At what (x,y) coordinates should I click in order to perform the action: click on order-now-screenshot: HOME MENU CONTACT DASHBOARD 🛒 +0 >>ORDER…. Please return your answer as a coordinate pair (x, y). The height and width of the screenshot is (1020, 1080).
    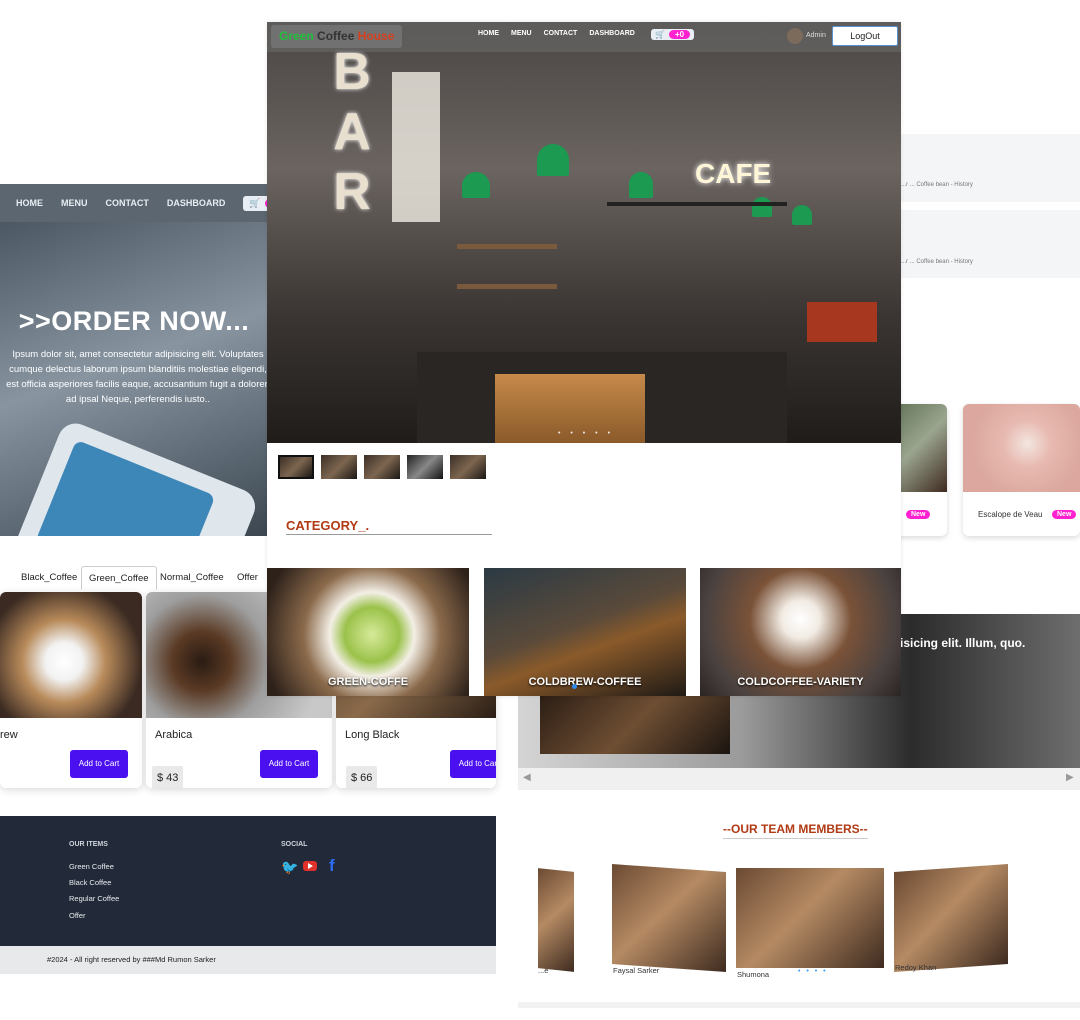
    Looking at the image, I should click on (134, 360).